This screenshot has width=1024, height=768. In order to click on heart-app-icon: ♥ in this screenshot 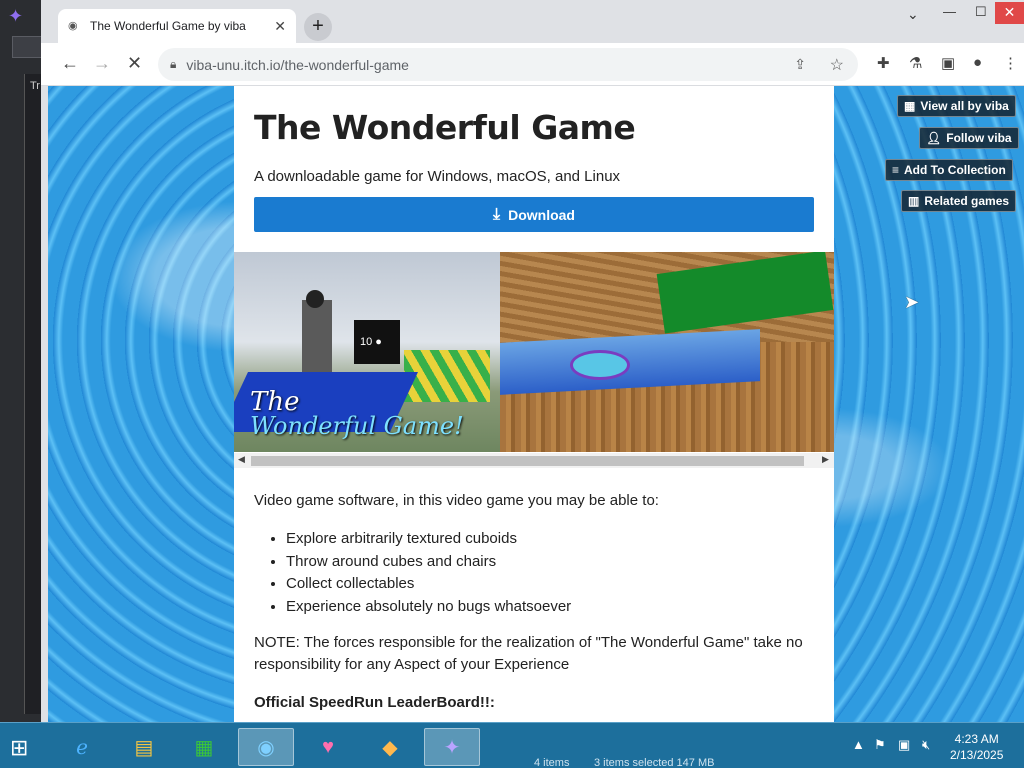, I will do `click(328, 747)`.